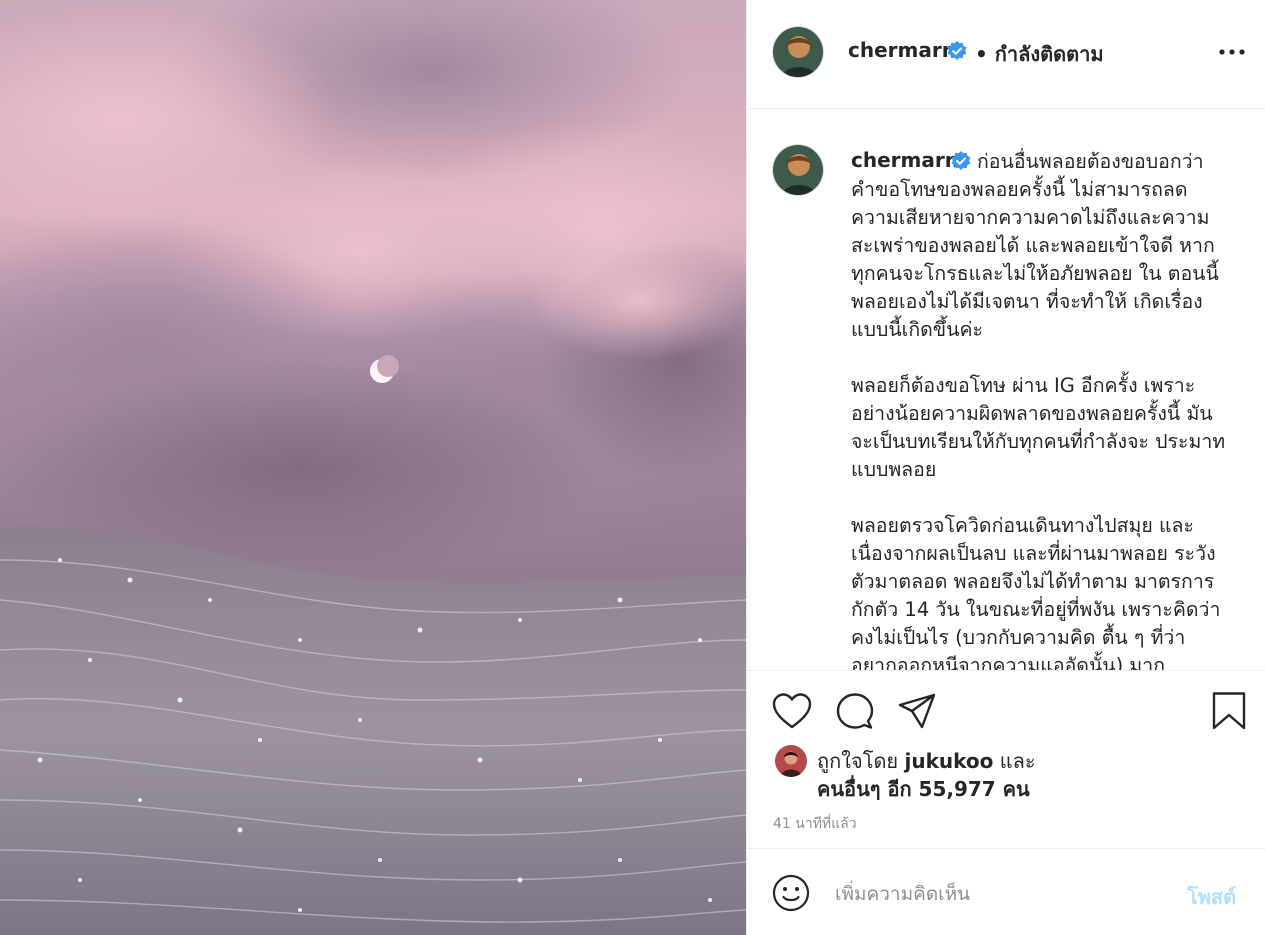  I want to click on liked-by-connector: และ, so click(1017, 761).